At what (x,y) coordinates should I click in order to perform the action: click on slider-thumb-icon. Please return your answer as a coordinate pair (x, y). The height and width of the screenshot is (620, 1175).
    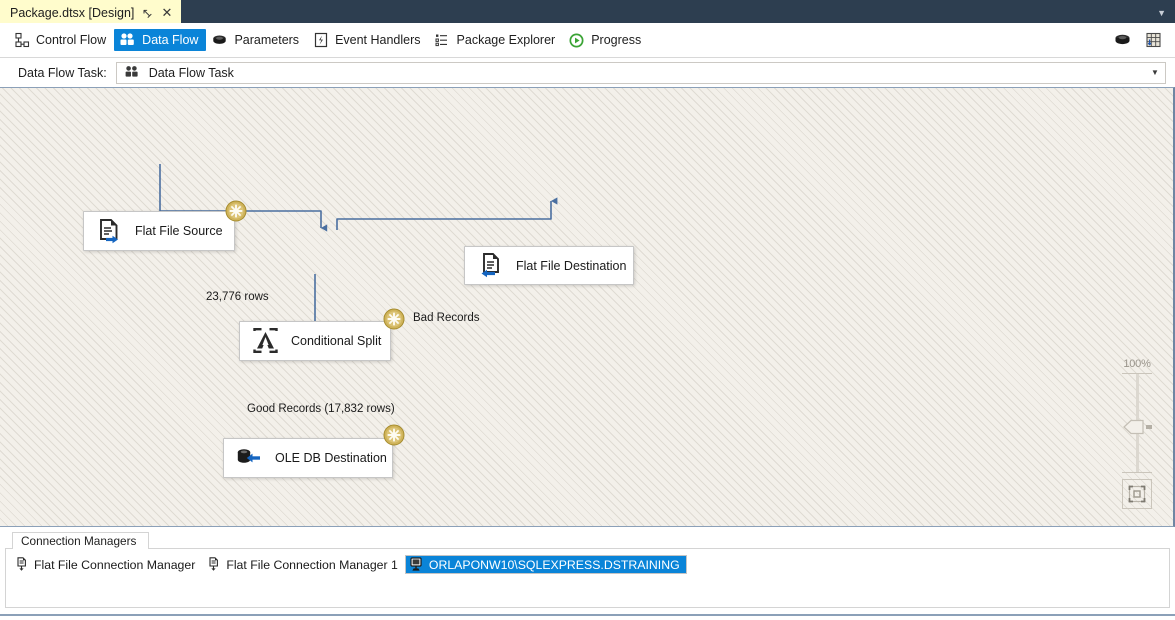
    Looking at the image, I should click on (1139, 429).